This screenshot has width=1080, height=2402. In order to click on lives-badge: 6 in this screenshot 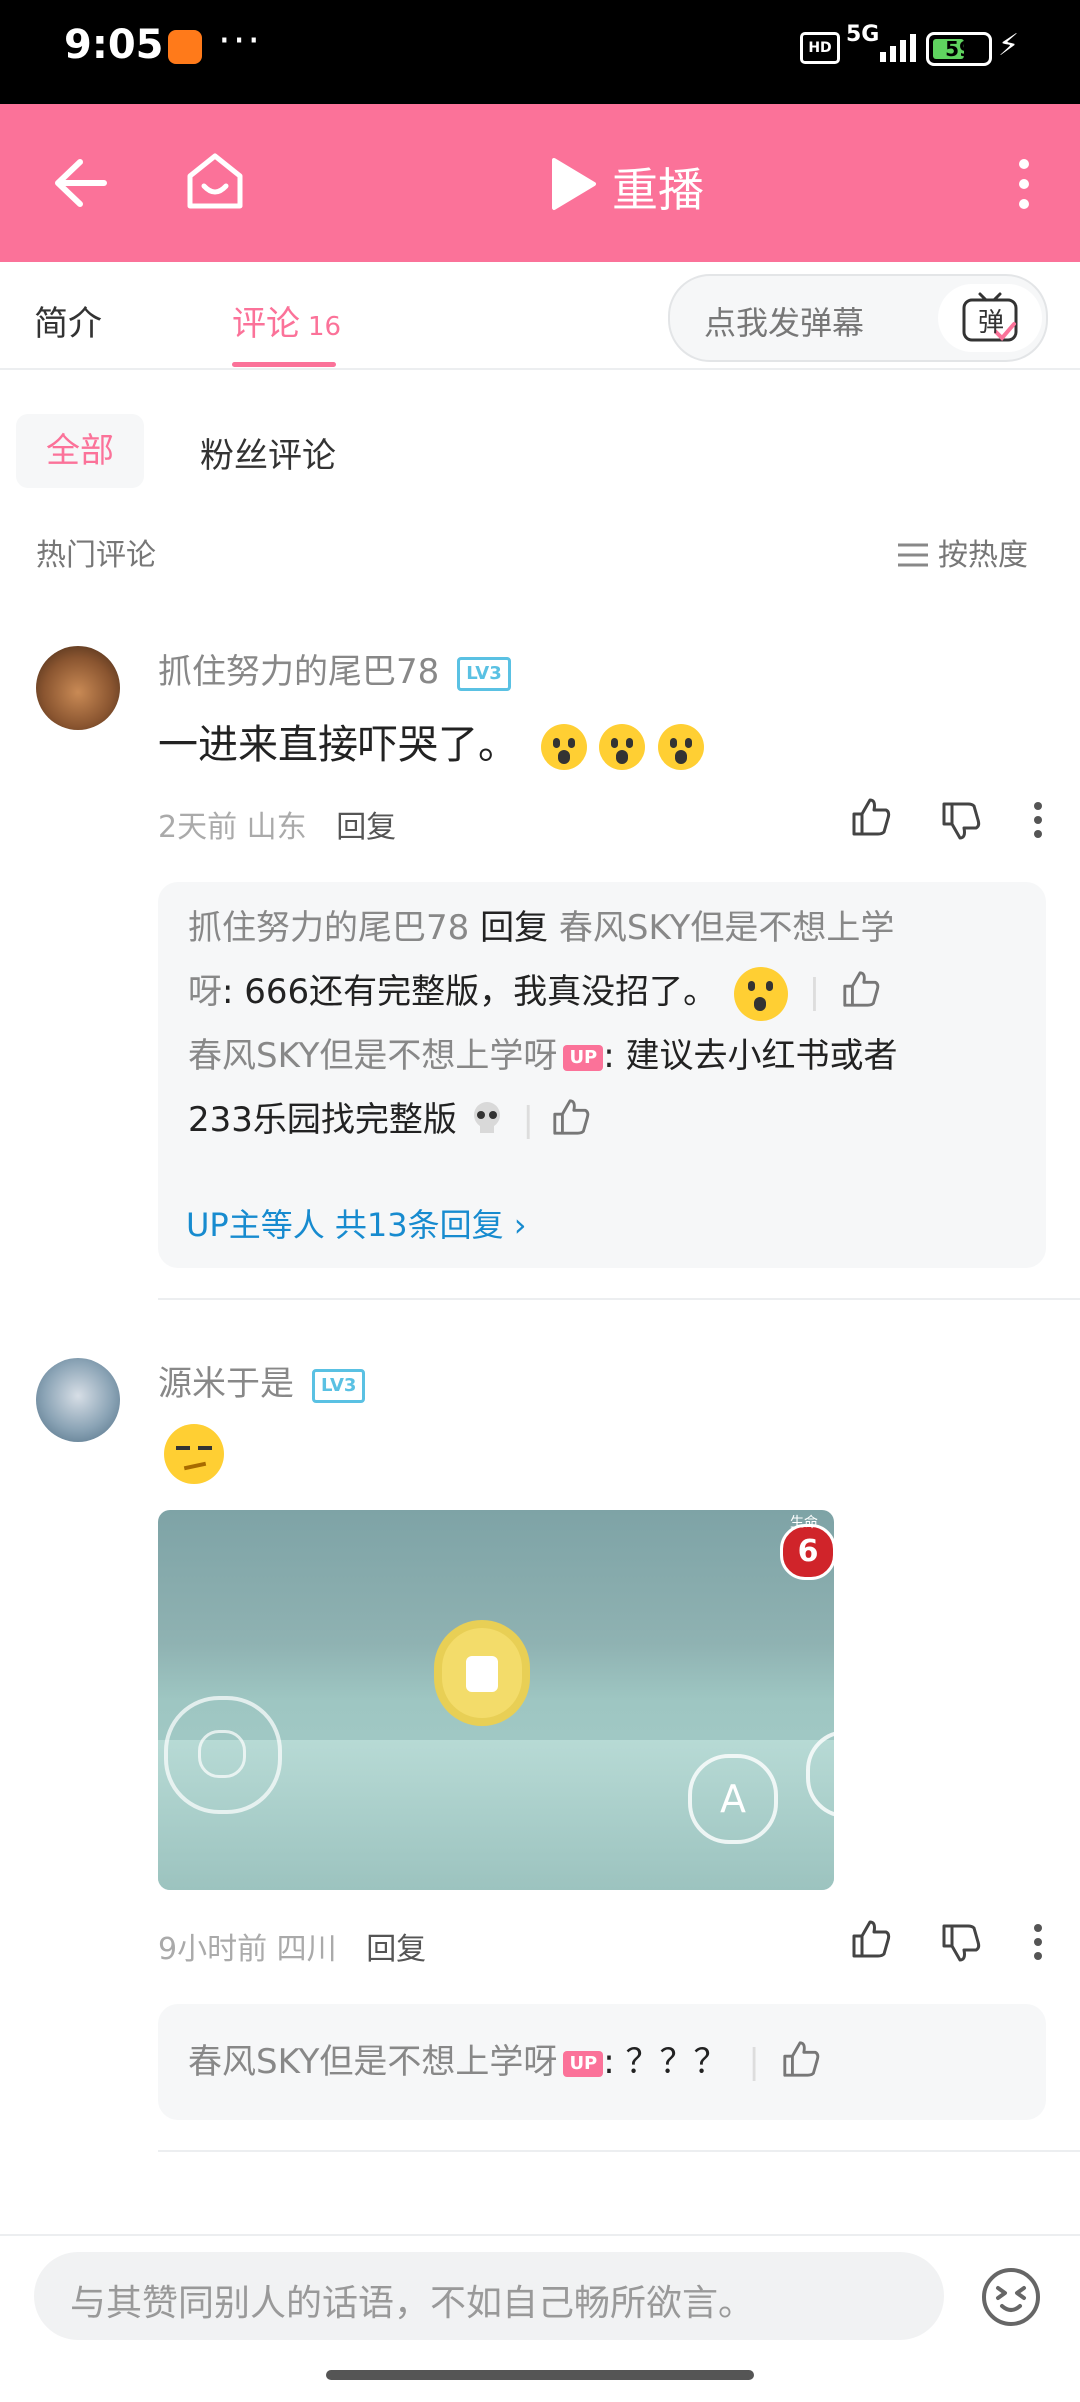, I will do `click(807, 1552)`.